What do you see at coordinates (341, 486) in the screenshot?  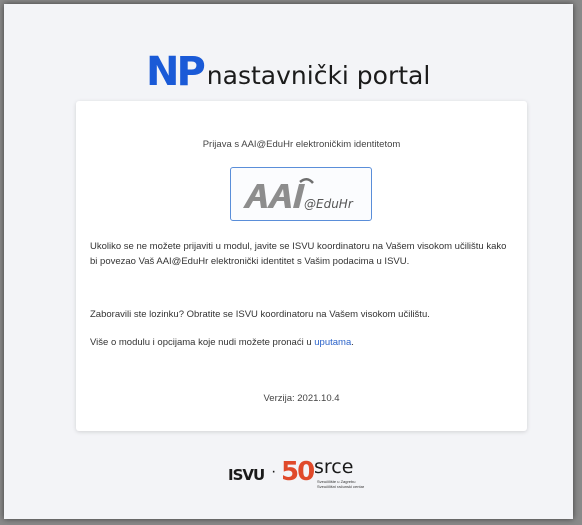 I see `srce-subtitle-line2: Sveučilišni računski centar` at bounding box center [341, 486].